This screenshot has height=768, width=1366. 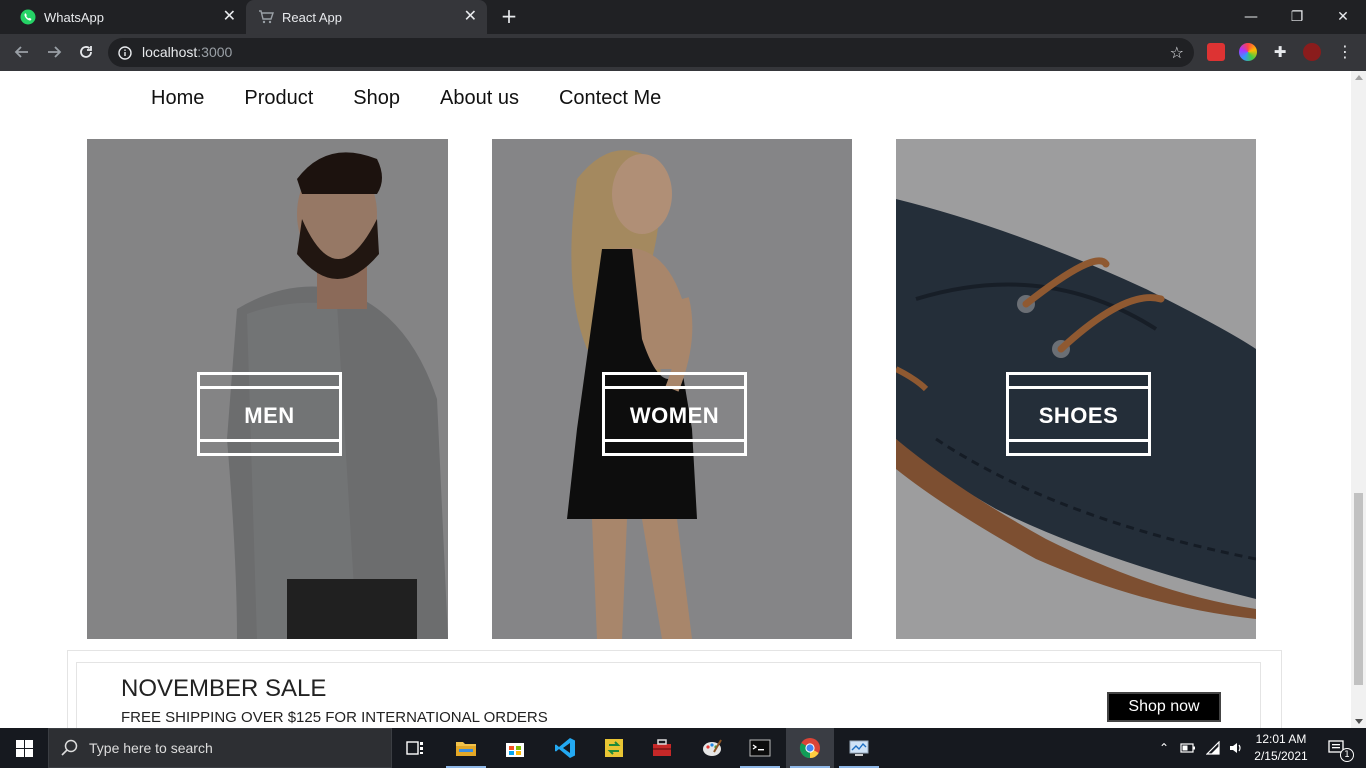 I want to click on url-text: localhost:3000, so click(x=187, y=52).